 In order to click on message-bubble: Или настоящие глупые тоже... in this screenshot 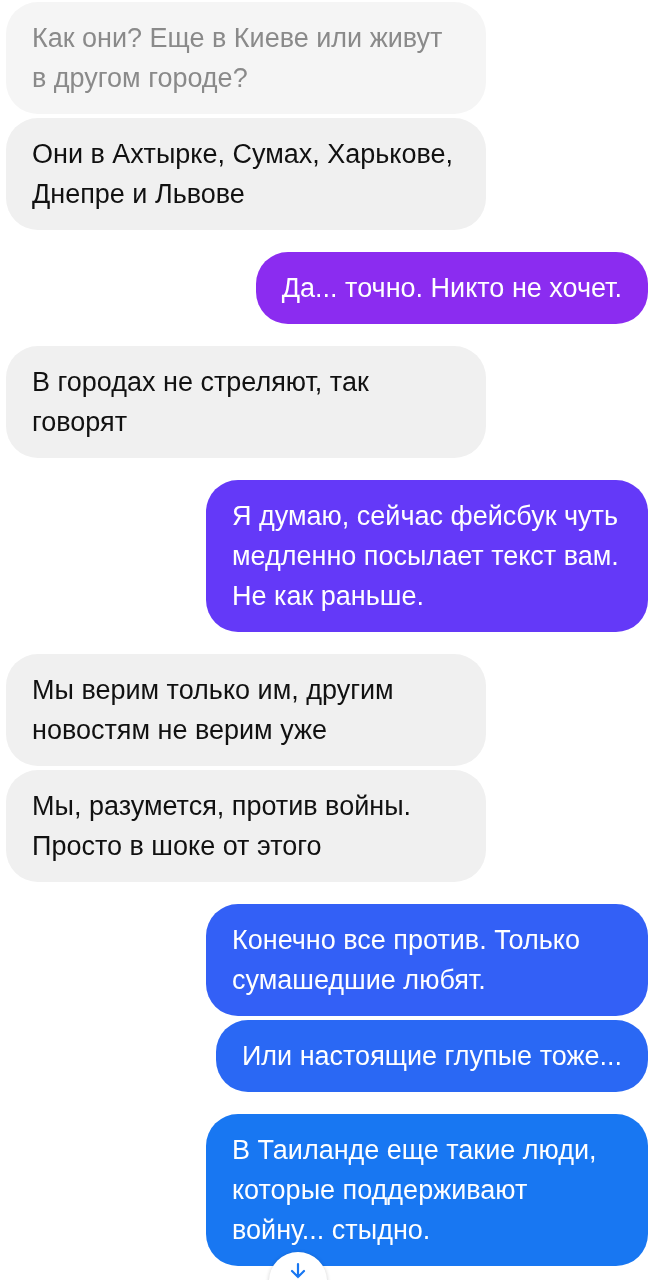, I will do `click(431, 1056)`.